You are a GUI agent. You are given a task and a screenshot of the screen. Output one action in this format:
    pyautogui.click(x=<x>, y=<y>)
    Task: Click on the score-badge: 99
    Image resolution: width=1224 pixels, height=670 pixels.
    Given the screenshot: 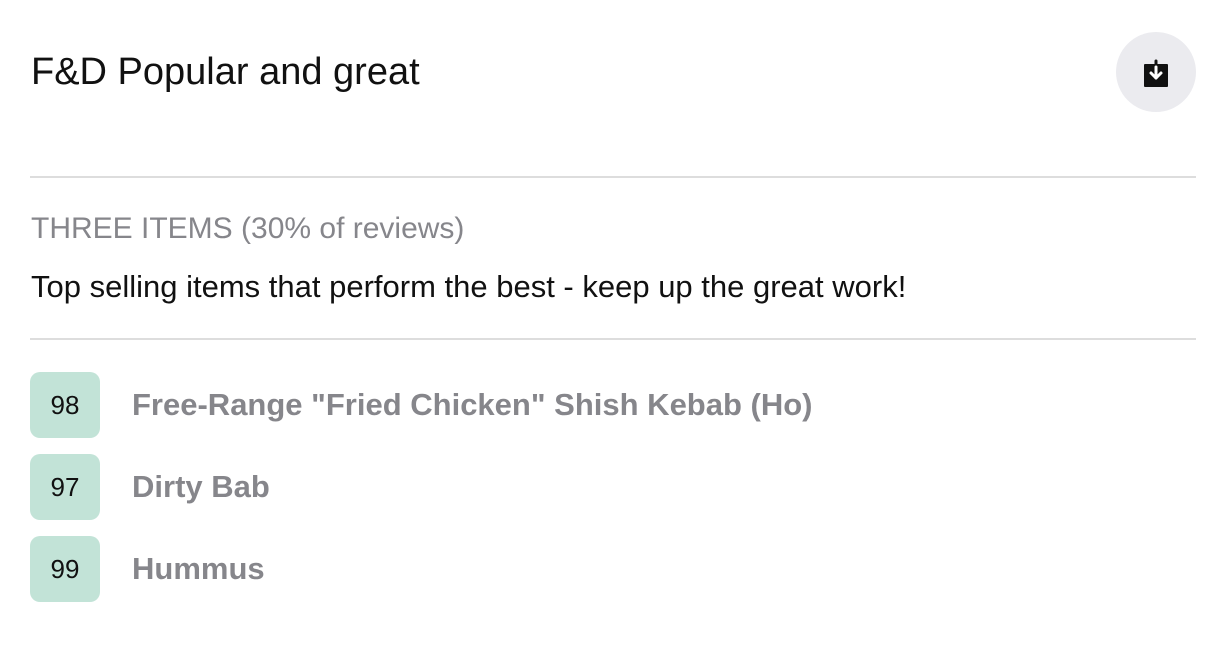 What is the action you would take?
    pyautogui.click(x=65, y=569)
    